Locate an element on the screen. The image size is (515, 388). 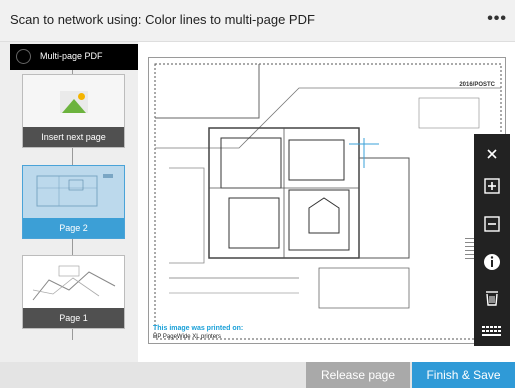
delete-icon is located at coordinates (492, 298).